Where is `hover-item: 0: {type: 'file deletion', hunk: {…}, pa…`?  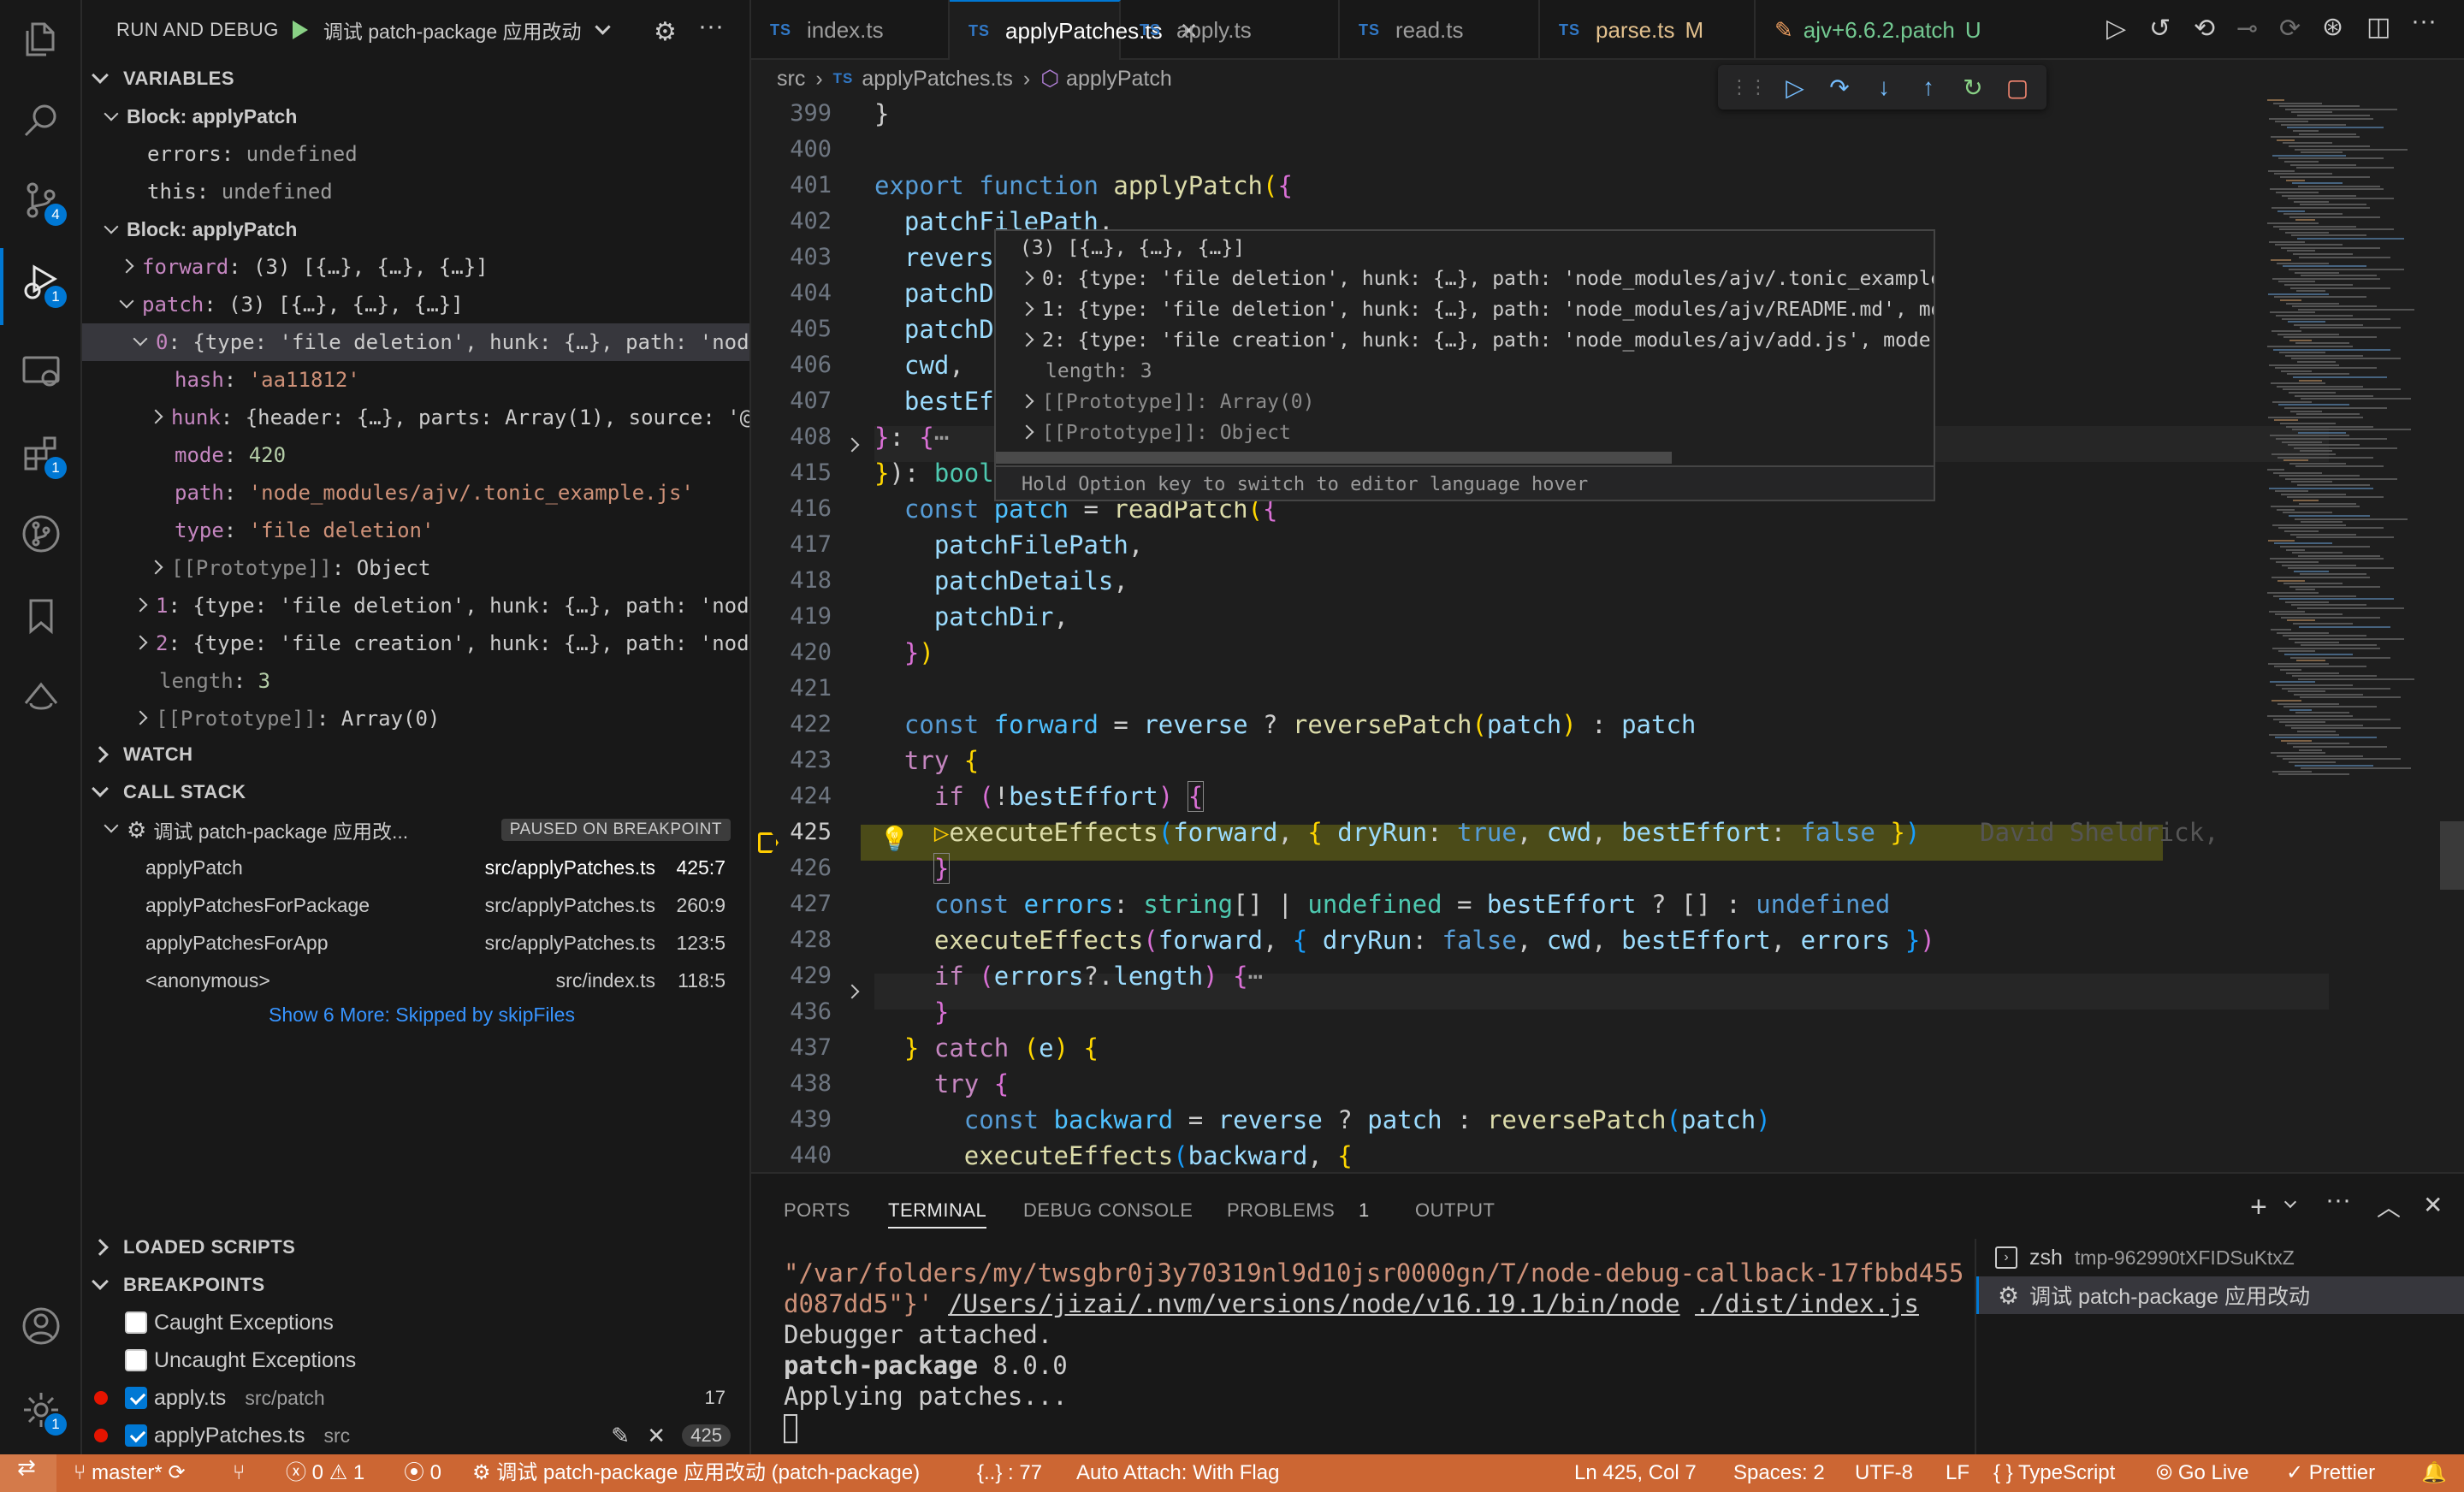
hover-item: 0: {type: 'file deletion', hunk: {…}, pa… is located at coordinates (1476, 278).